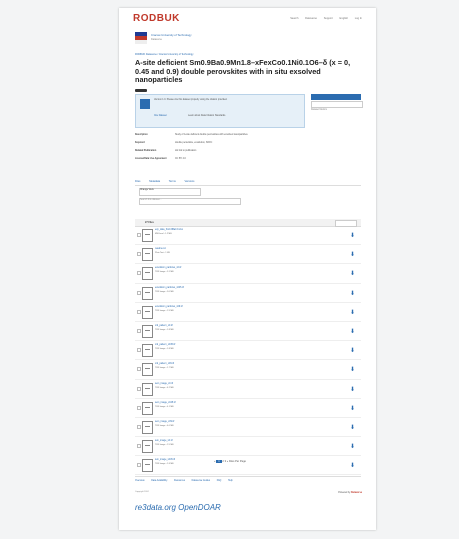 This screenshot has height=539, width=459. Describe the element at coordinates (141, 38) in the screenshot. I see `university-crest-icon` at that location.